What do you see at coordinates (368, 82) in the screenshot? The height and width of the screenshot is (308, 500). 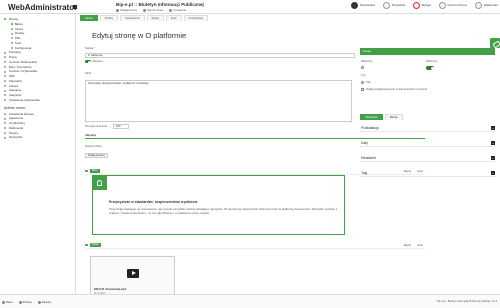 I see `type-radio-label: Tak` at bounding box center [368, 82].